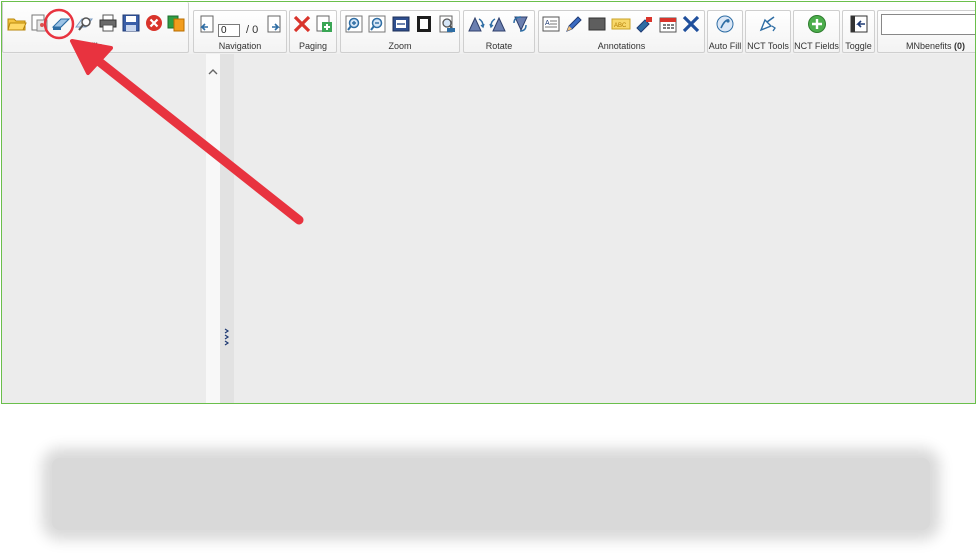 Image resolution: width=979 pixels, height=560 pixels. I want to click on print-icon, so click(108, 23).